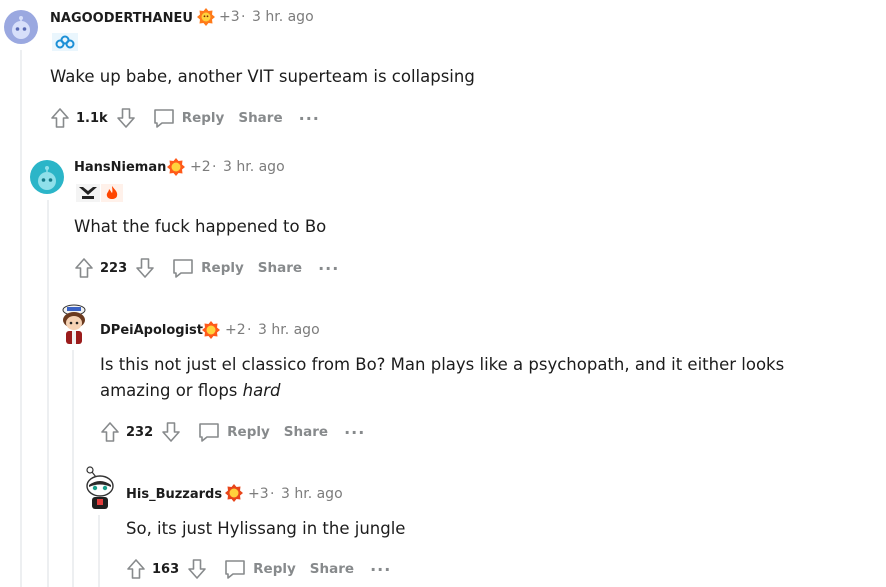 Image resolution: width=886 pixels, height=587 pixels. I want to click on vote-score: 232, so click(140, 432).